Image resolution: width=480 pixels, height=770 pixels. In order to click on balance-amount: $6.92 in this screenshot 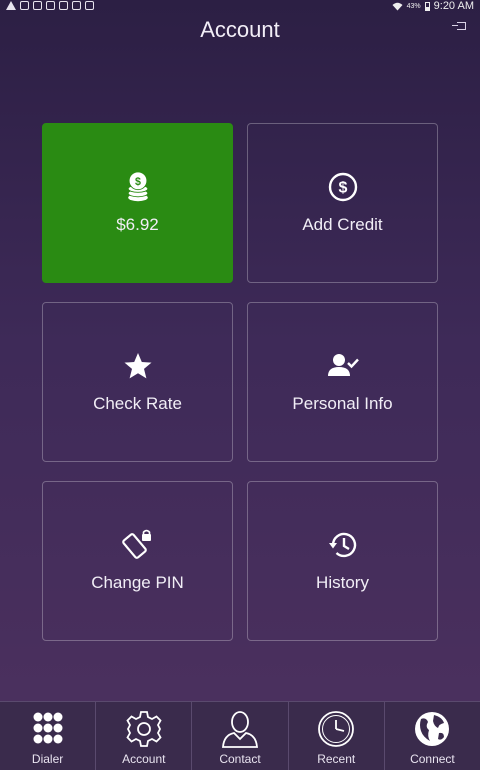, I will do `click(137, 224)`.